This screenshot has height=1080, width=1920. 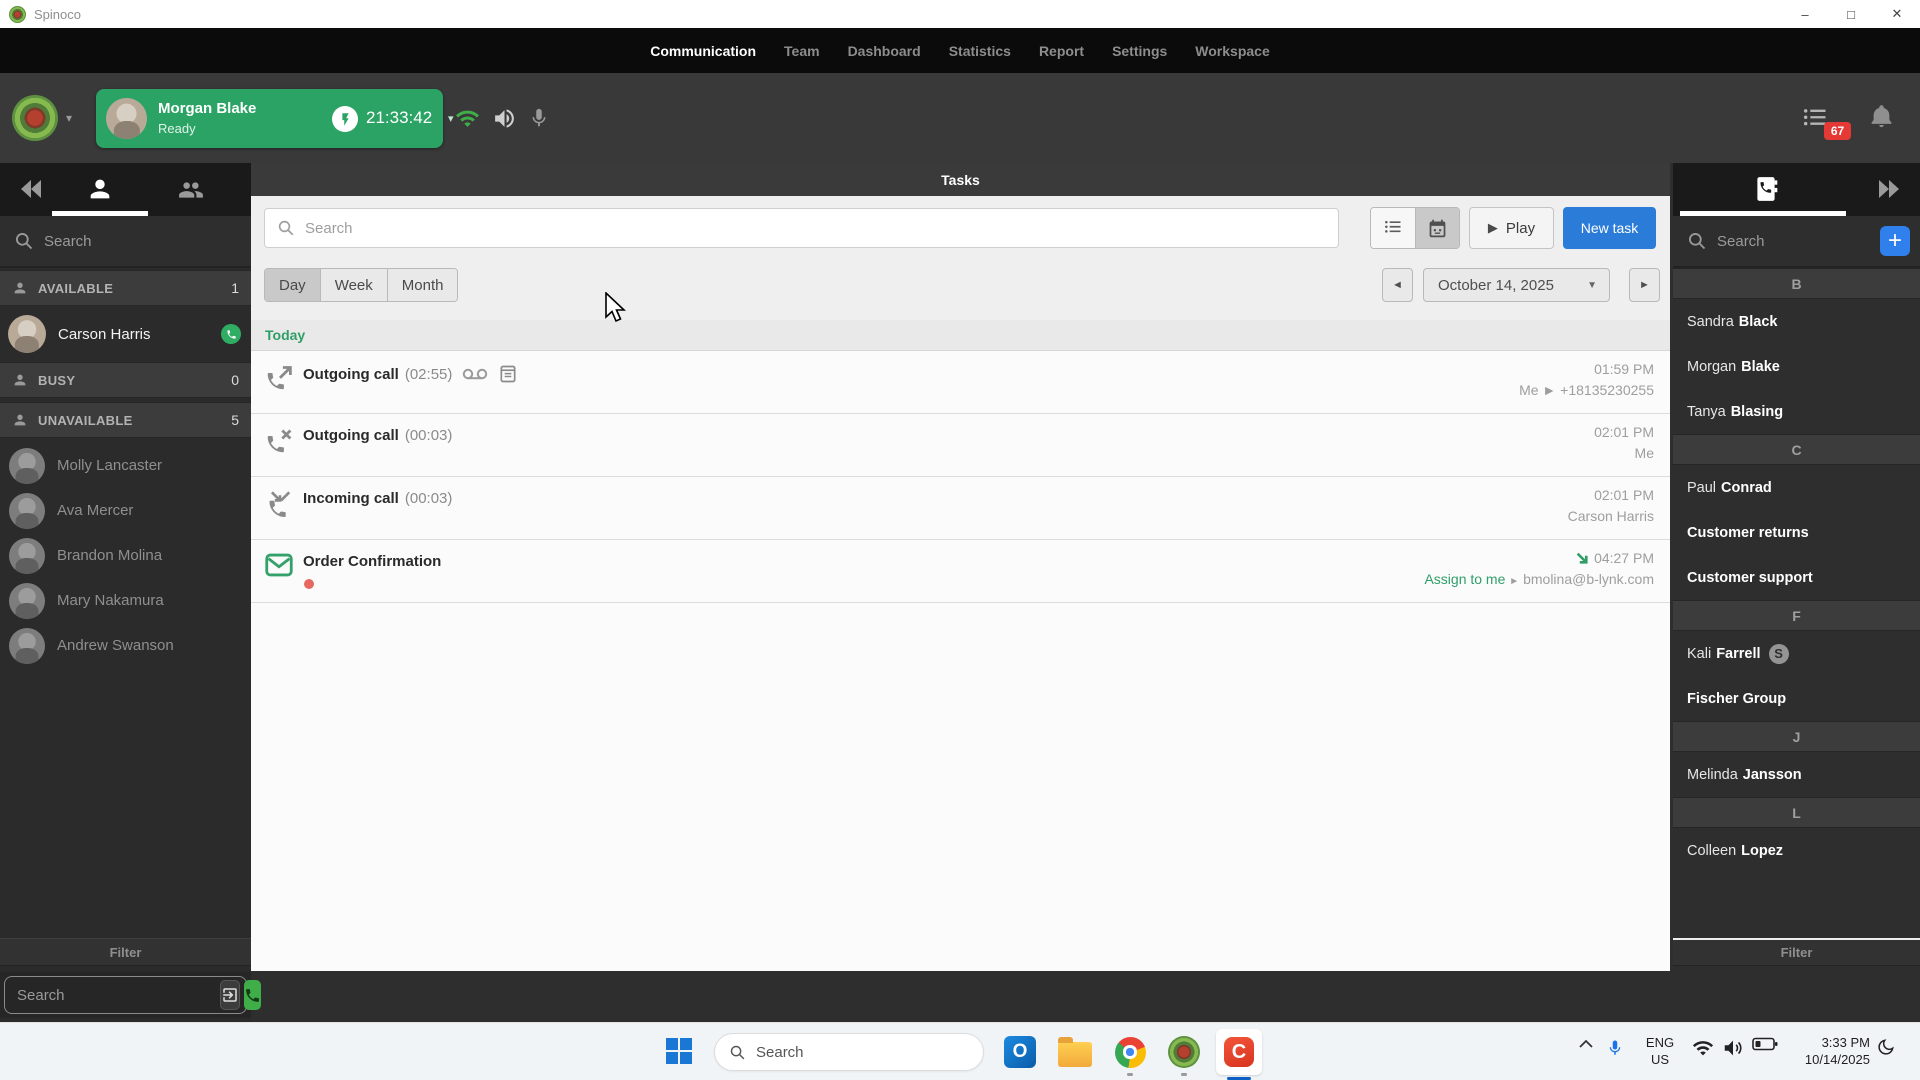 I want to click on tab-week: Week, so click(x=353, y=285).